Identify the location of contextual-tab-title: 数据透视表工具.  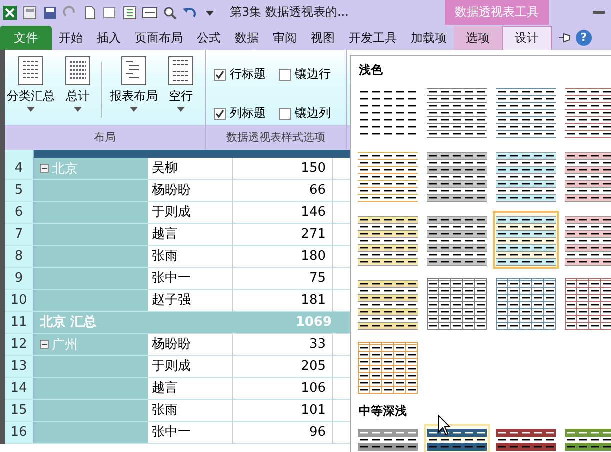
(497, 12).